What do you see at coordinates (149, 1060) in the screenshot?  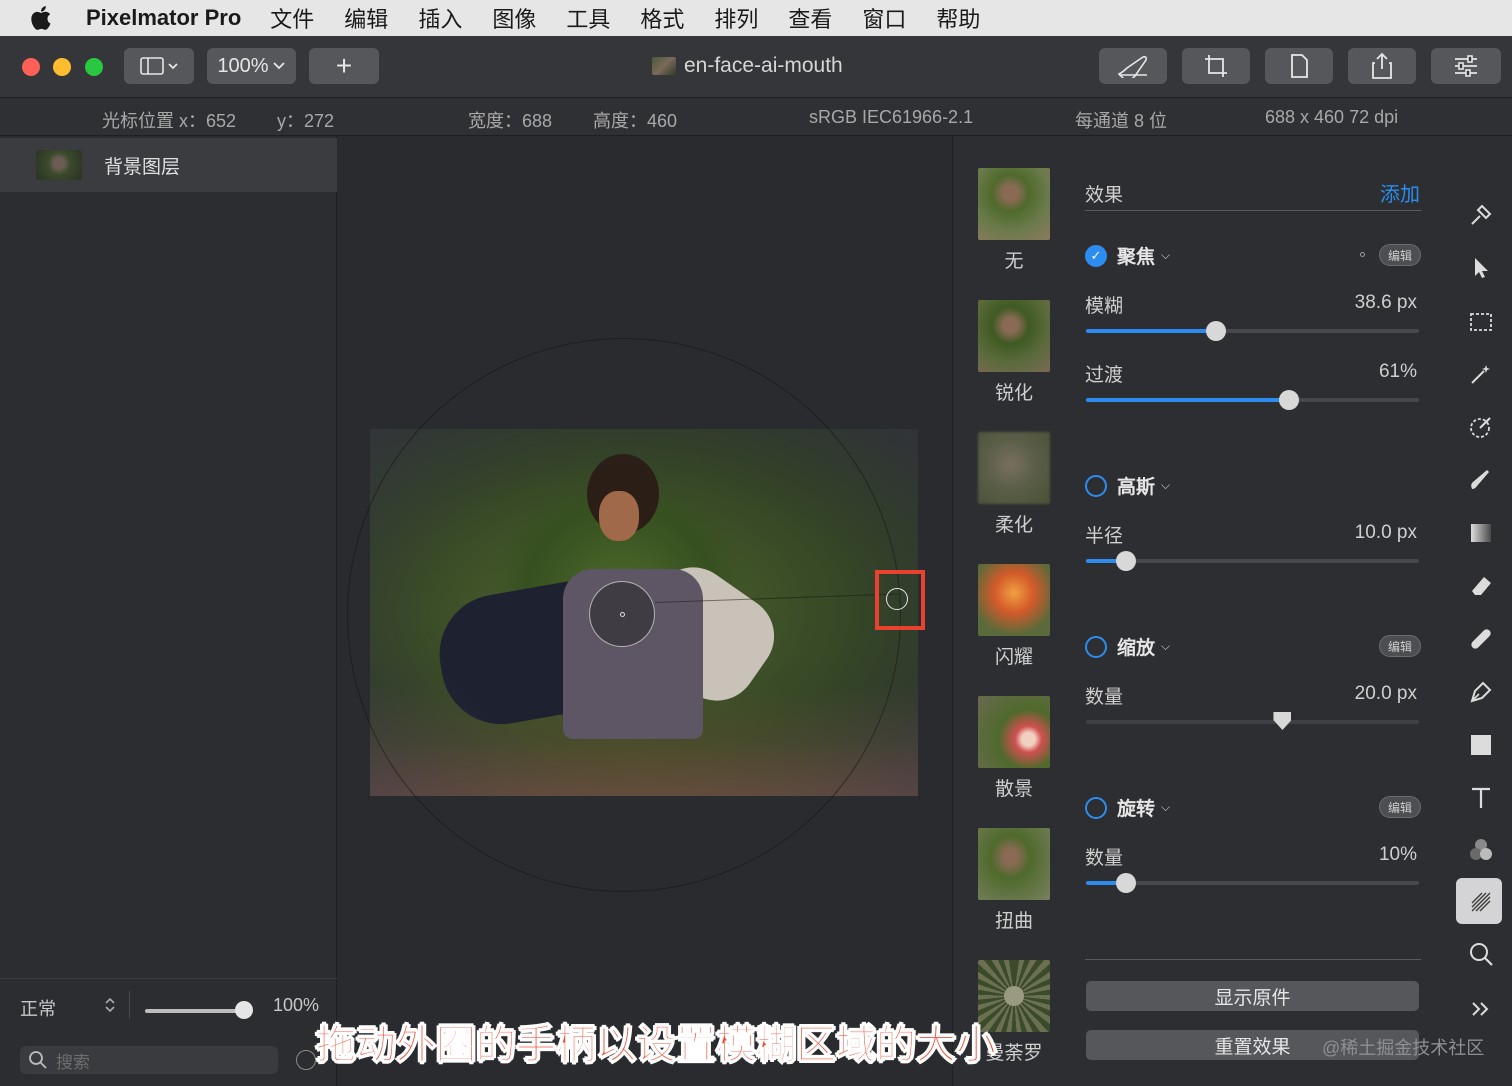 I see `layer-search-field: 搜索` at bounding box center [149, 1060].